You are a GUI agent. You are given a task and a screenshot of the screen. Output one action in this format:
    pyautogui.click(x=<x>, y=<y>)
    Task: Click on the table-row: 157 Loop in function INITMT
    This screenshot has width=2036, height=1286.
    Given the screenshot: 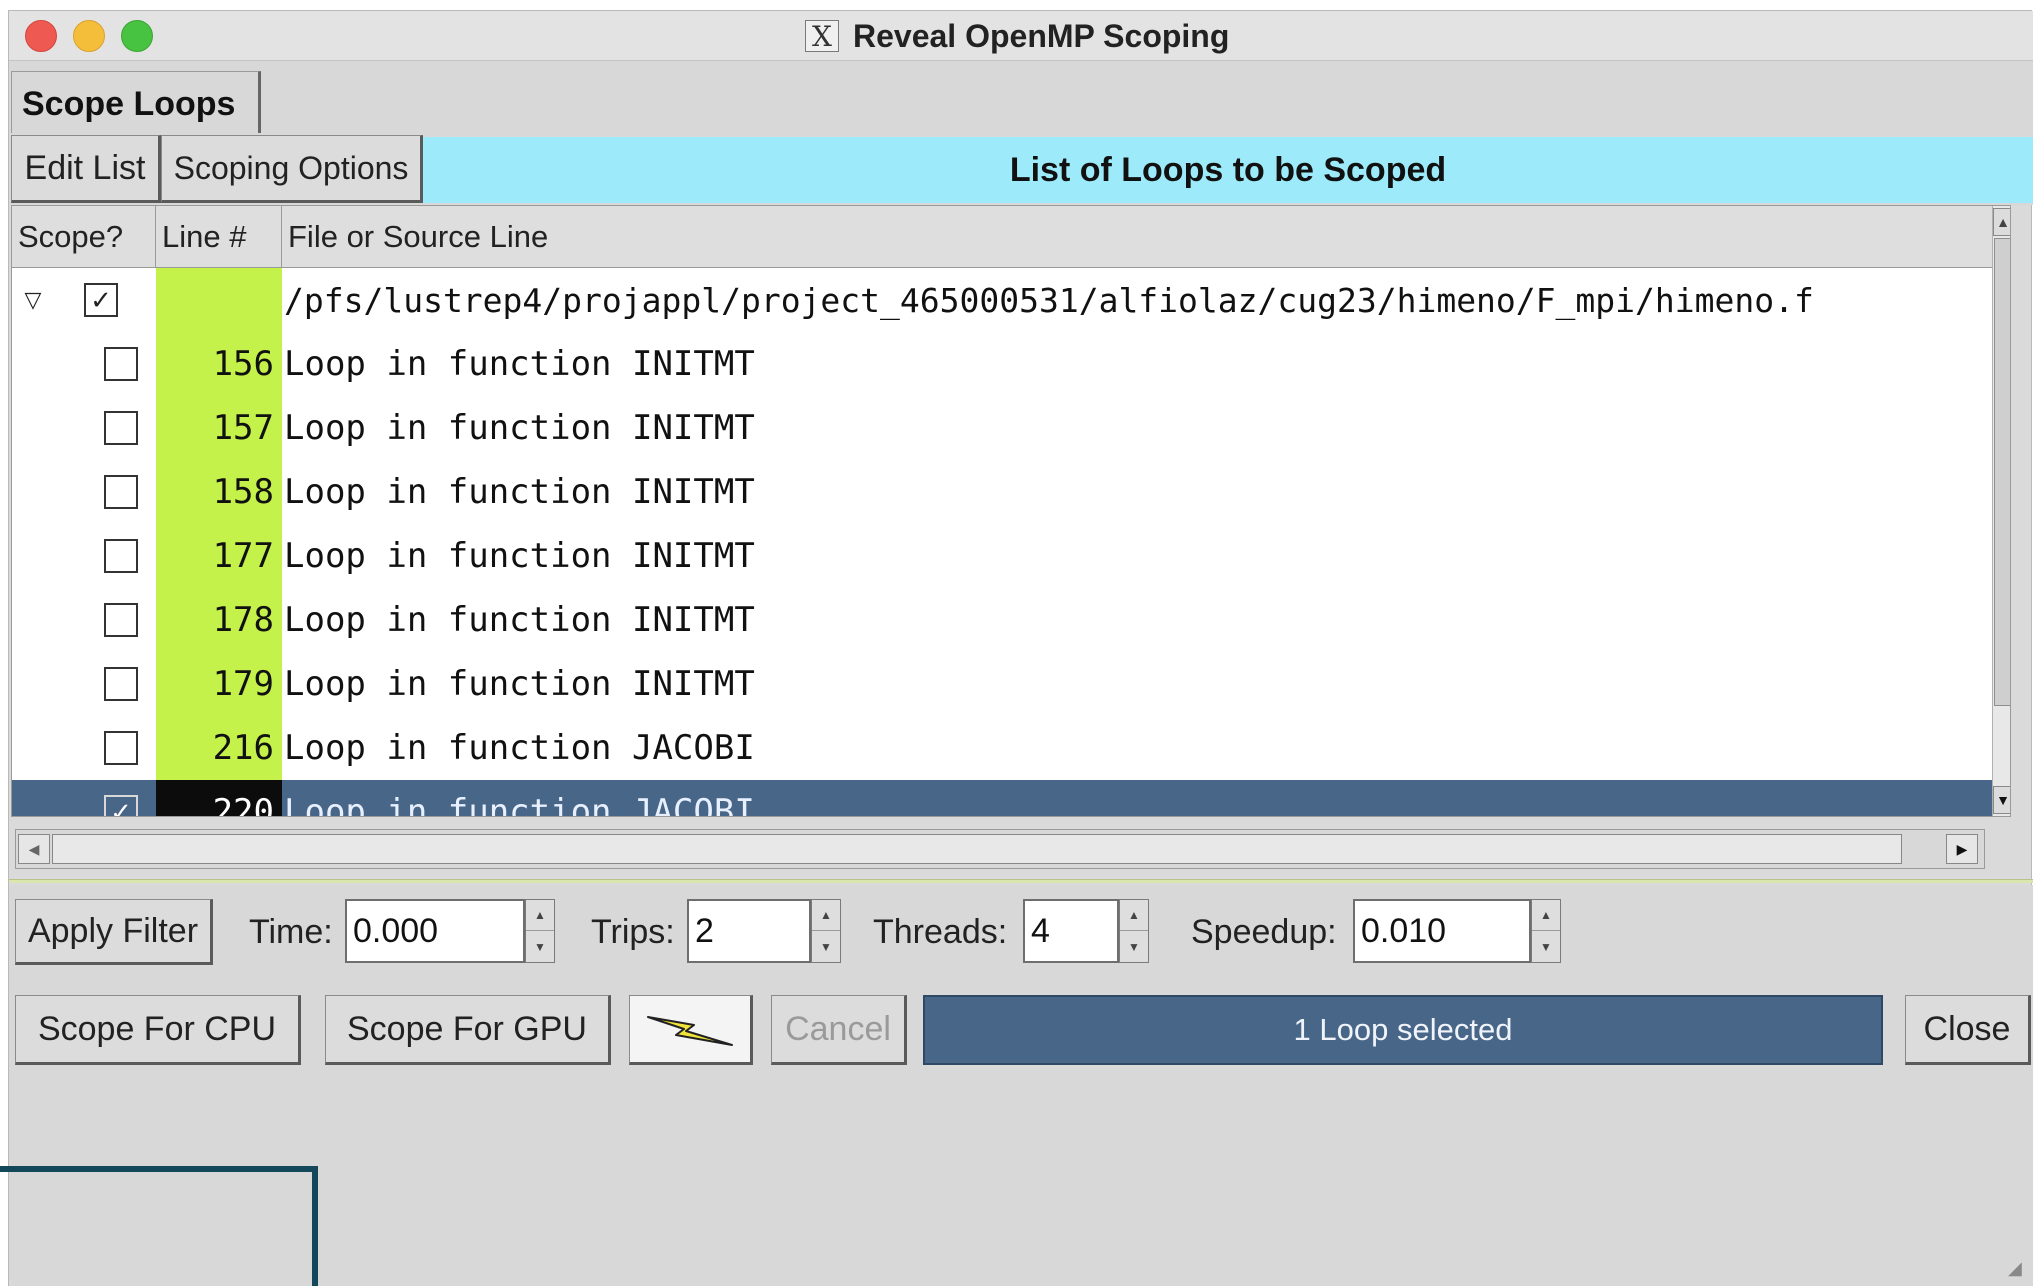 What is the action you would take?
    pyautogui.click(x=1002, y=428)
    